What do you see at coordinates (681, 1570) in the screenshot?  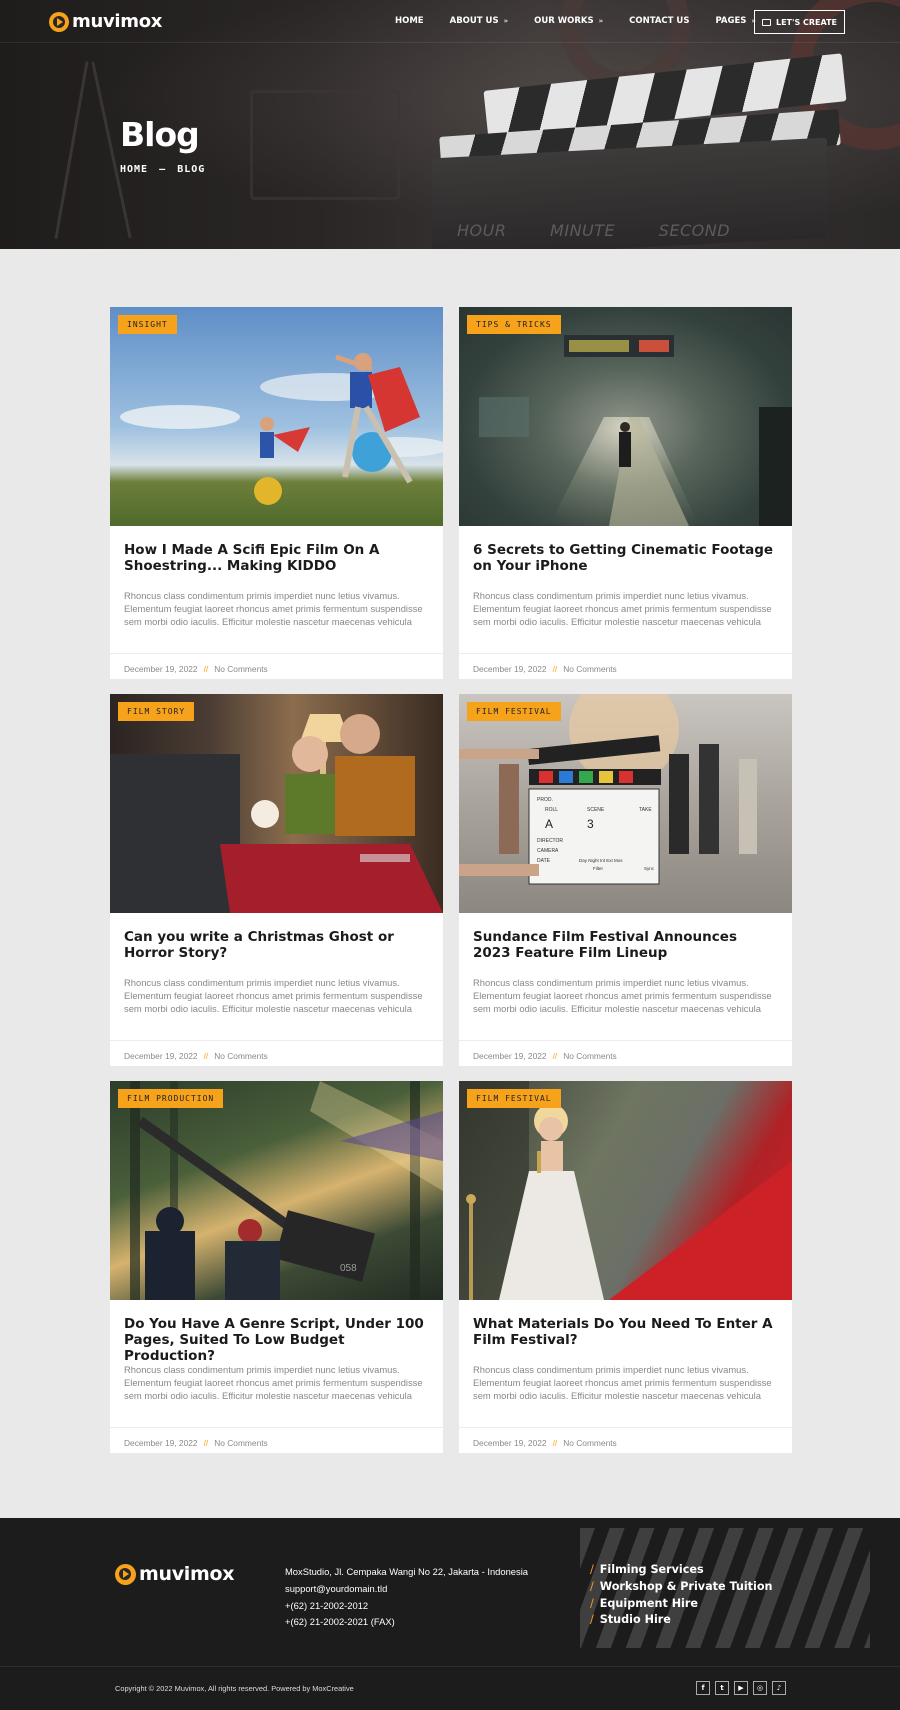 I see `footer-link-filming-services: / Filming Services` at bounding box center [681, 1570].